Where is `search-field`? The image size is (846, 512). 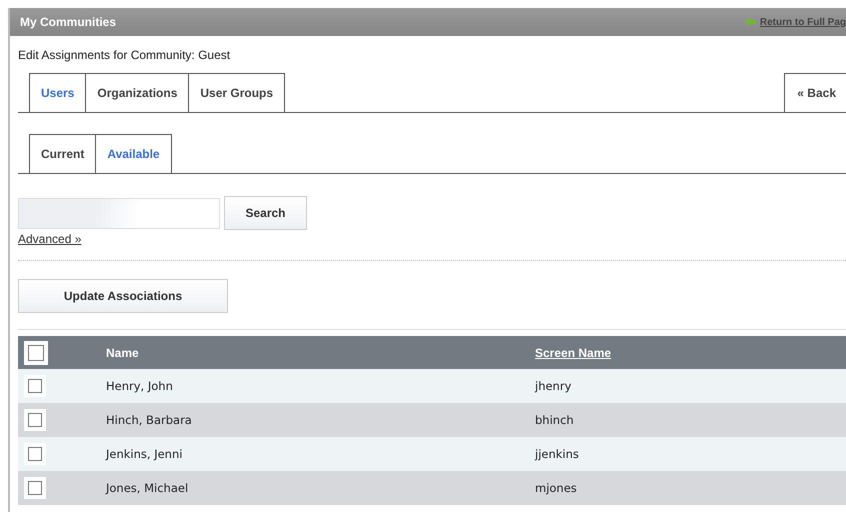
search-field is located at coordinates (119, 213).